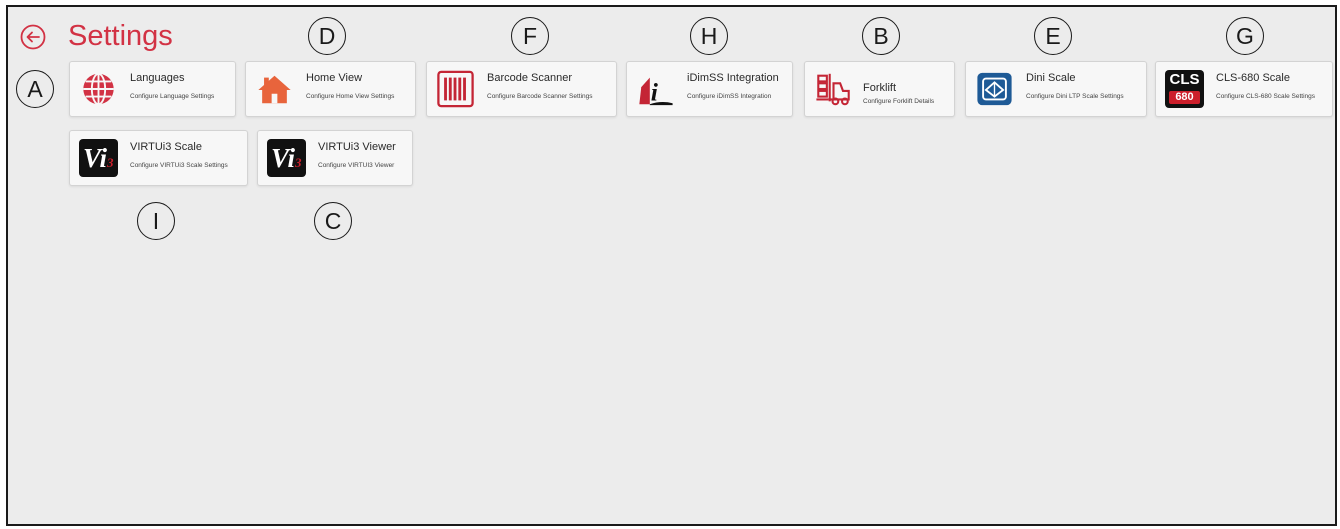  Describe the element at coordinates (530, 36) in the screenshot. I see `callout-f: F` at that location.